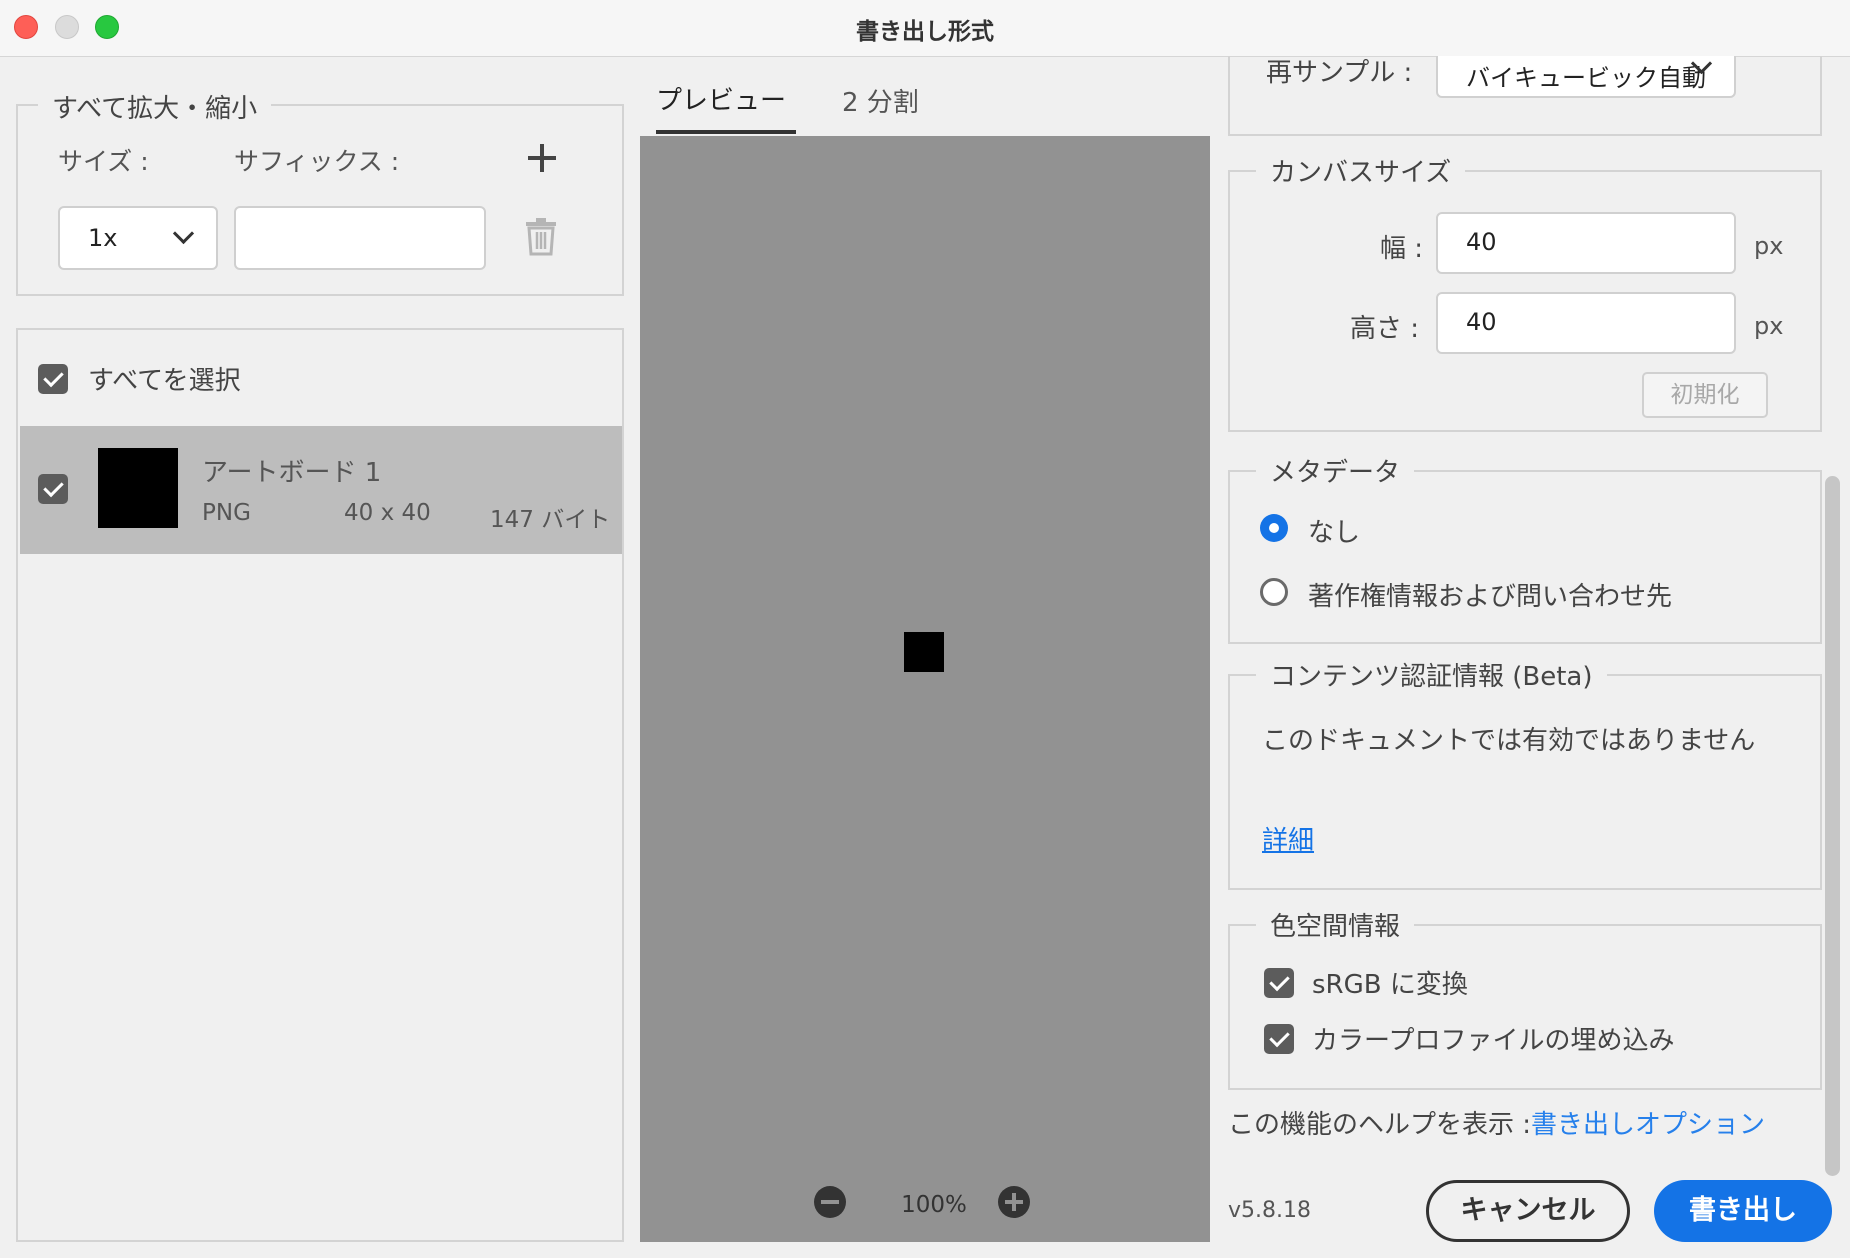  Describe the element at coordinates (1769, 326) in the screenshot. I see `canvas-height-unit: px` at that location.